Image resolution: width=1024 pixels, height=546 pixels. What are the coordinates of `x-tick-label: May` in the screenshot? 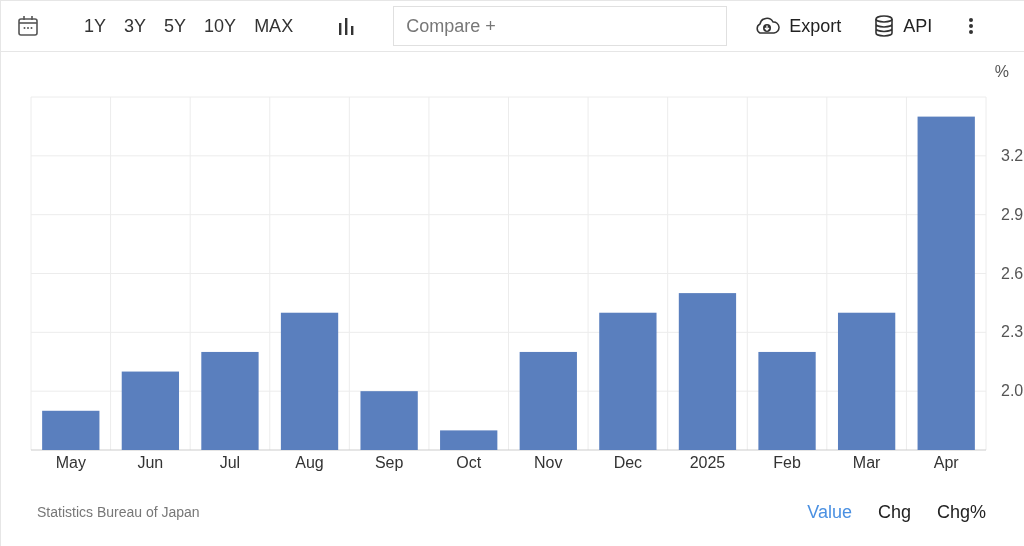 It's located at (70, 462).